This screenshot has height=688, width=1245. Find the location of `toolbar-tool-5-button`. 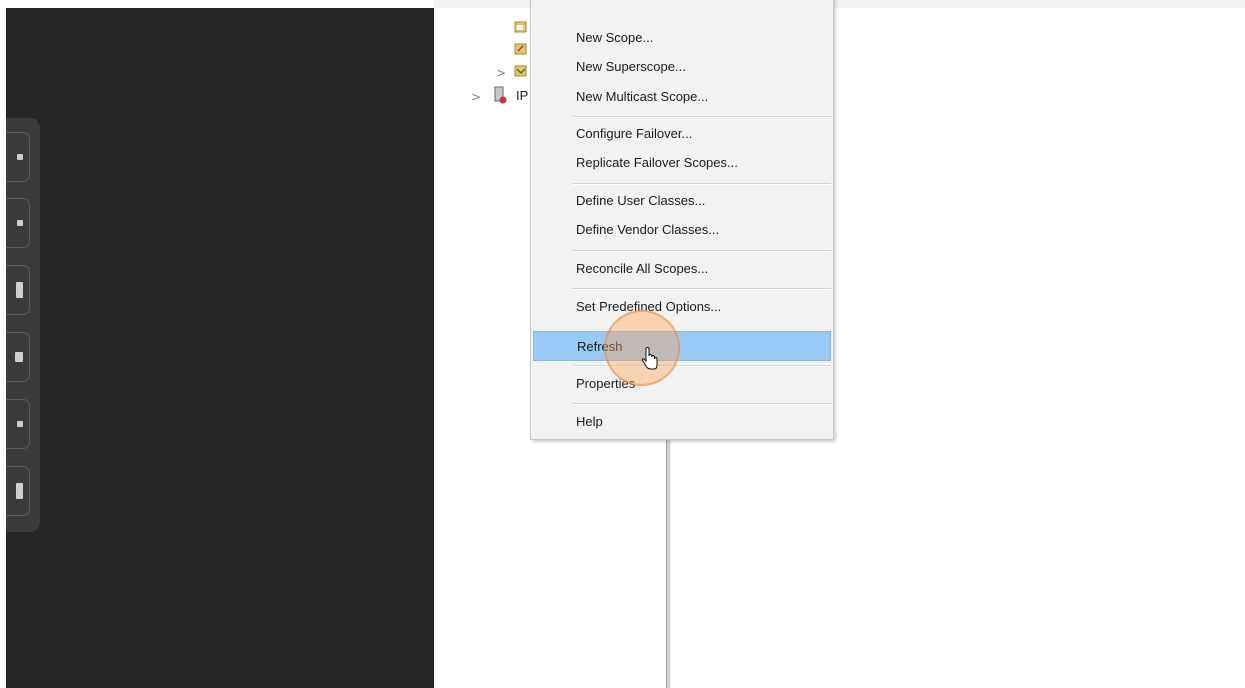

toolbar-tool-5-button is located at coordinates (18, 424).